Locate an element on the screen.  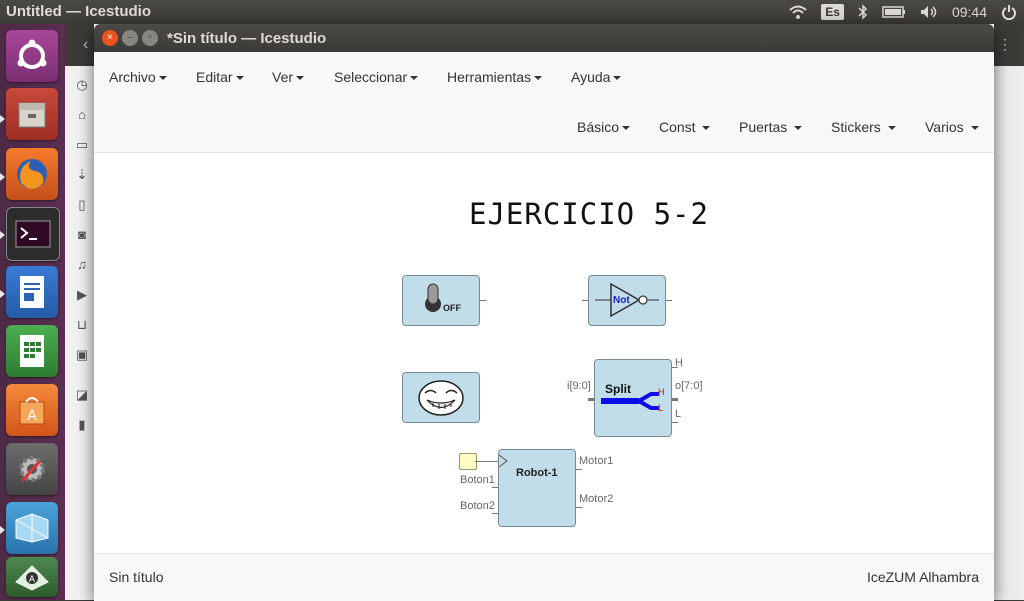
toolbar-const-label: Const is located at coordinates (677, 127).